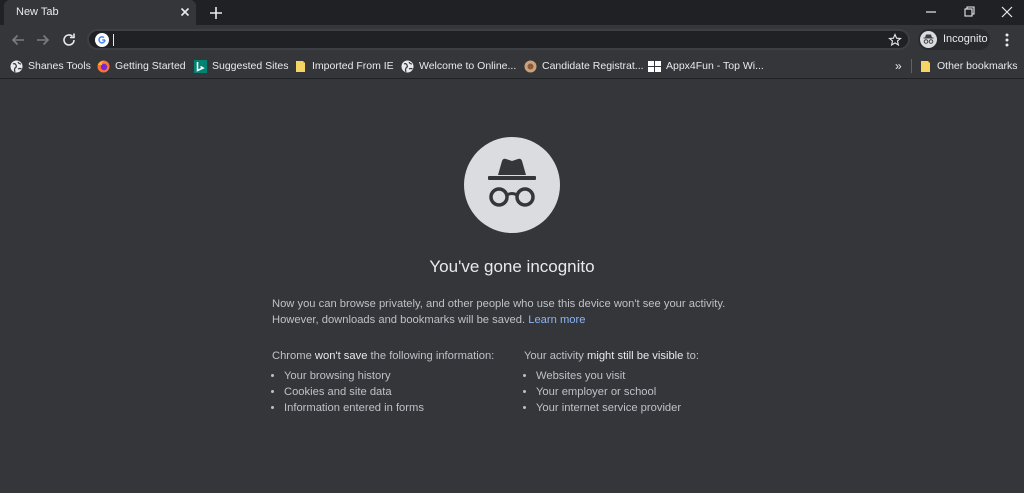 The width and height of the screenshot is (1024, 493). What do you see at coordinates (403, 392) in the screenshot?
I see `list-item: Cookies and site data` at bounding box center [403, 392].